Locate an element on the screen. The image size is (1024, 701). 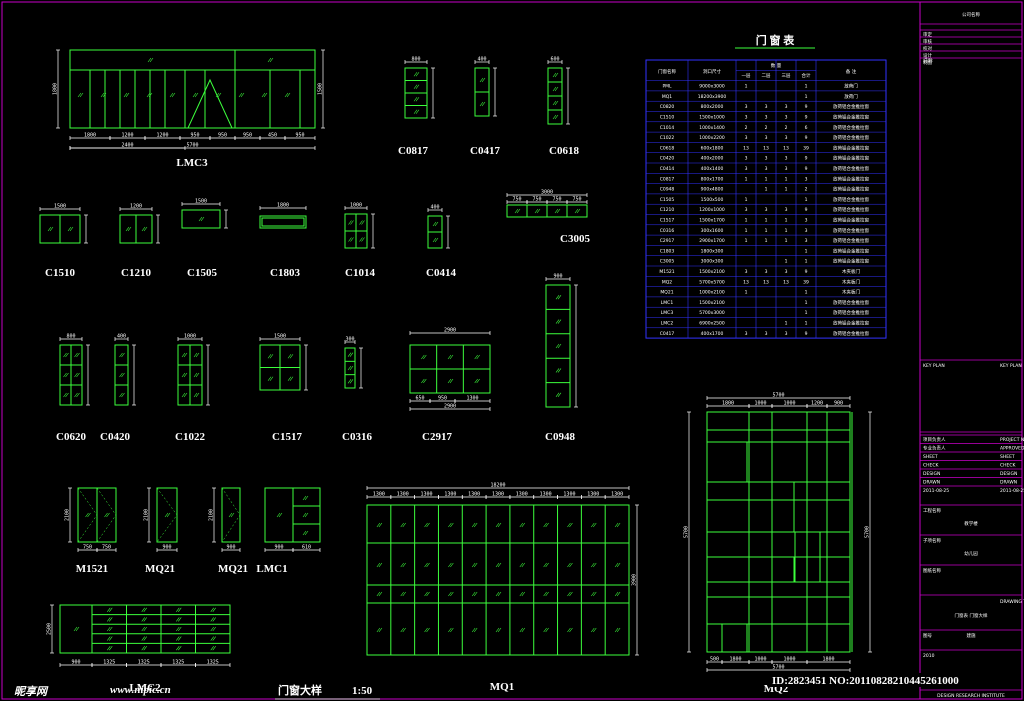
lmc2-dim: 1325 is located at coordinates (109, 663).